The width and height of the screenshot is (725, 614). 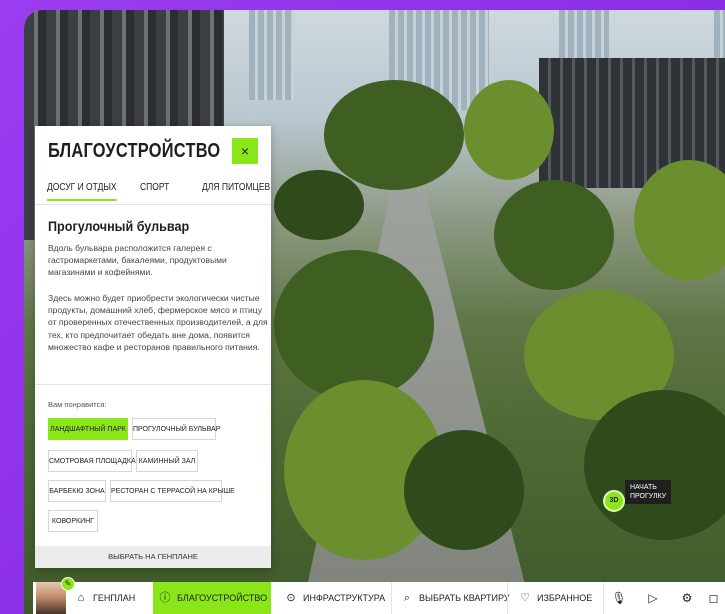 What do you see at coordinates (619, 598) in the screenshot?
I see `microphone-icon: 🎙` at bounding box center [619, 598].